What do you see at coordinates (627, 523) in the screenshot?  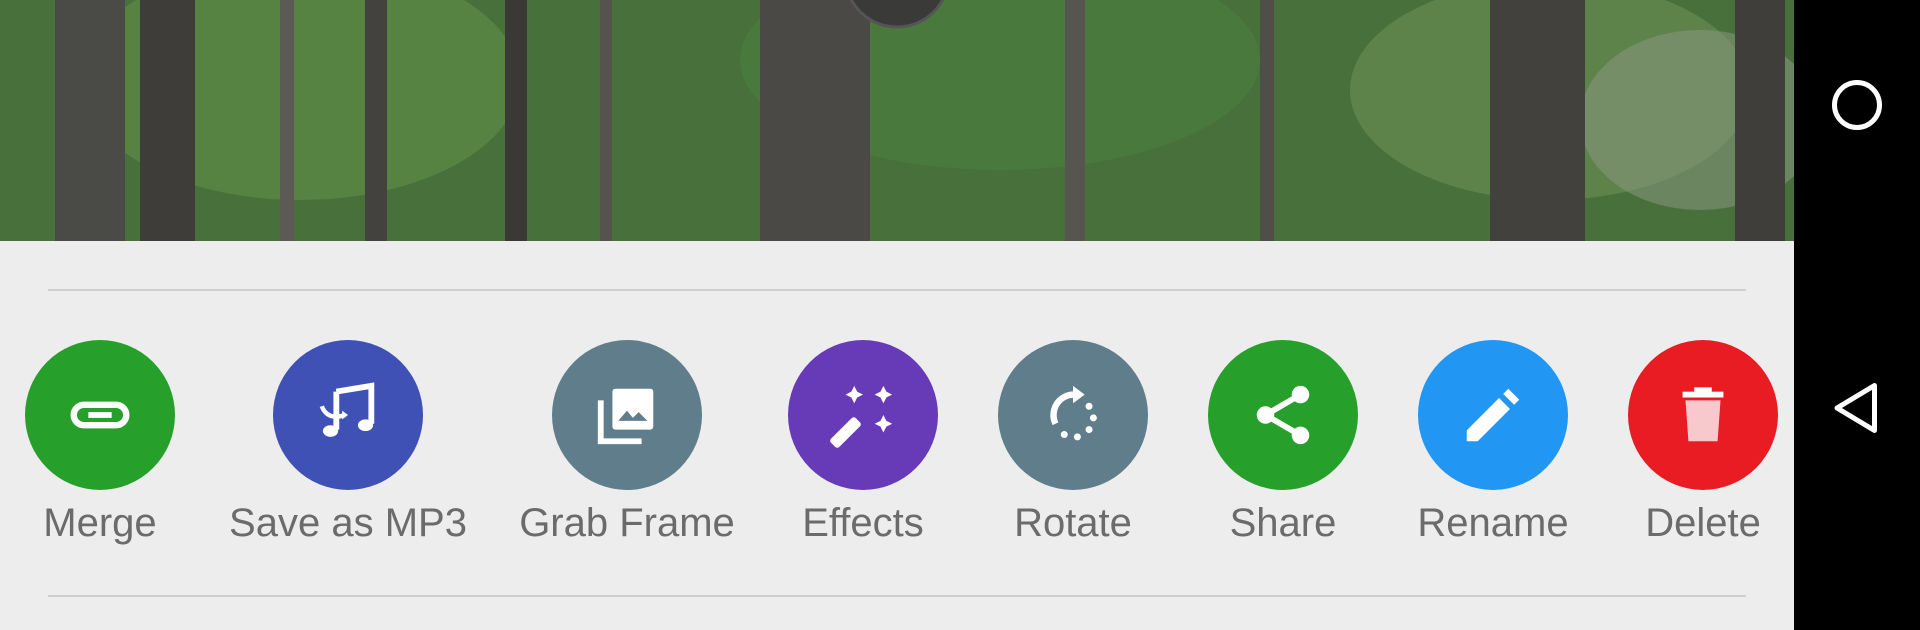 I see `grab-frame-label: Grab Frame` at bounding box center [627, 523].